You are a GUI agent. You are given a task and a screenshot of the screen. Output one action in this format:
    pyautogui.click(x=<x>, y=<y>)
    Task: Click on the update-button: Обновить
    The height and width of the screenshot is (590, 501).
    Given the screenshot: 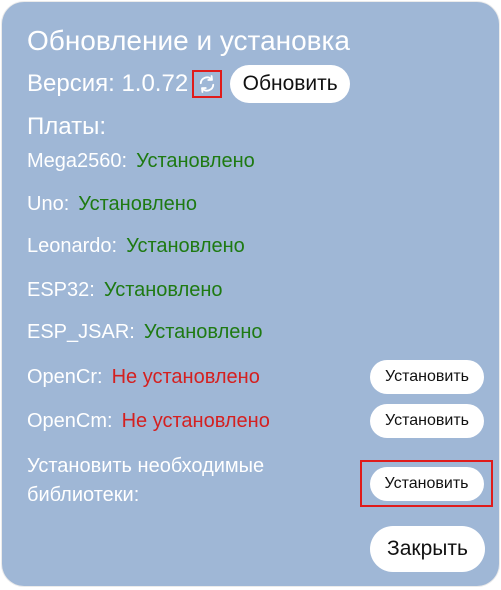 What is the action you would take?
    pyautogui.click(x=290, y=84)
    